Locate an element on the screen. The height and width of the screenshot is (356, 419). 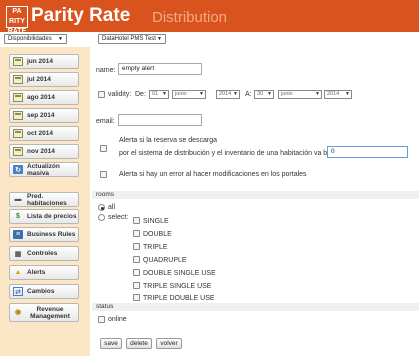
sidebar-item-label: Actualizón masiva is located at coordinates (43, 169).